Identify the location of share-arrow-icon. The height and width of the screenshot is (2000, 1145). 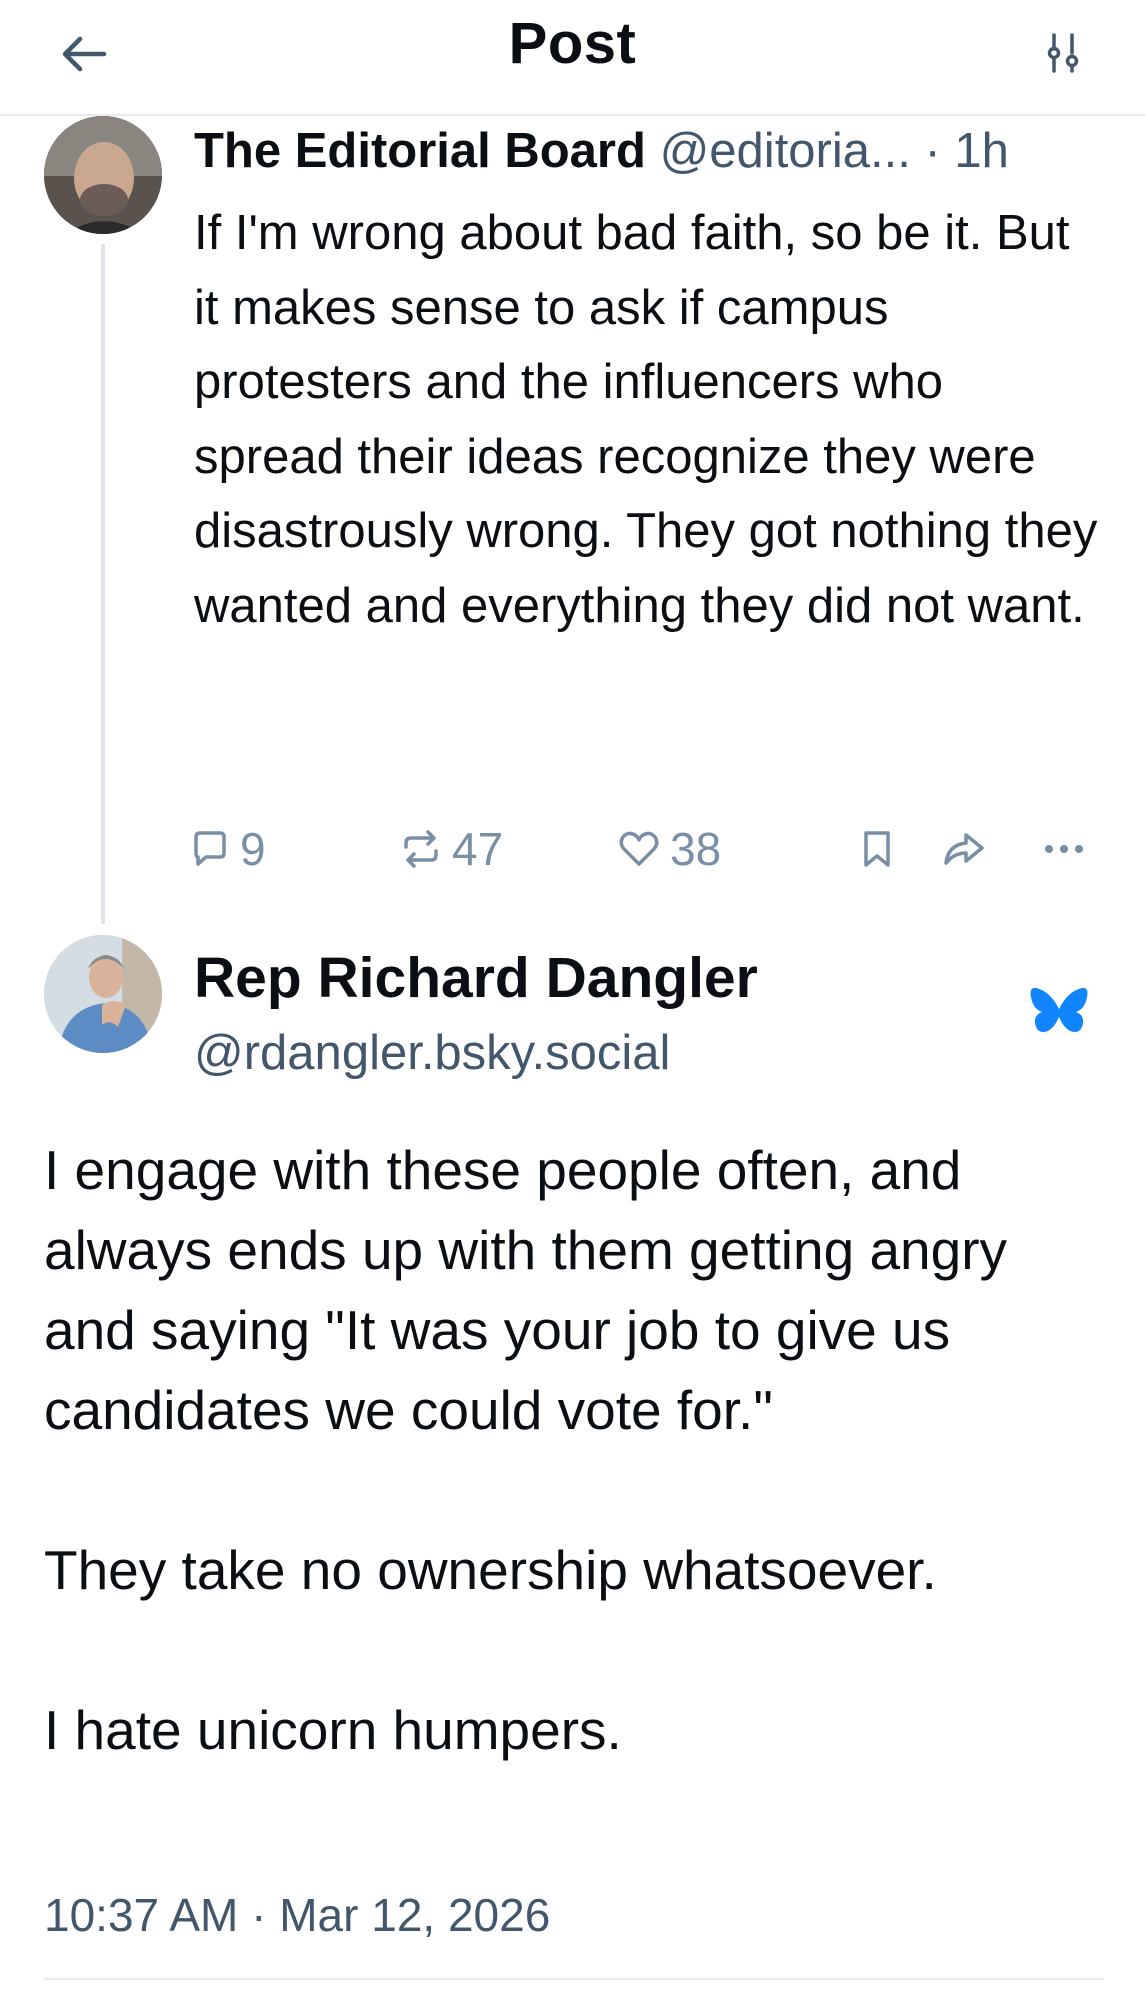
(964, 849).